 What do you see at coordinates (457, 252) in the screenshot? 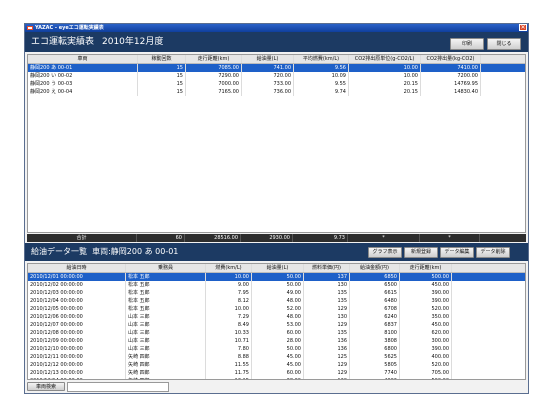
I see `edit-data-button: データ編集` at bounding box center [457, 252].